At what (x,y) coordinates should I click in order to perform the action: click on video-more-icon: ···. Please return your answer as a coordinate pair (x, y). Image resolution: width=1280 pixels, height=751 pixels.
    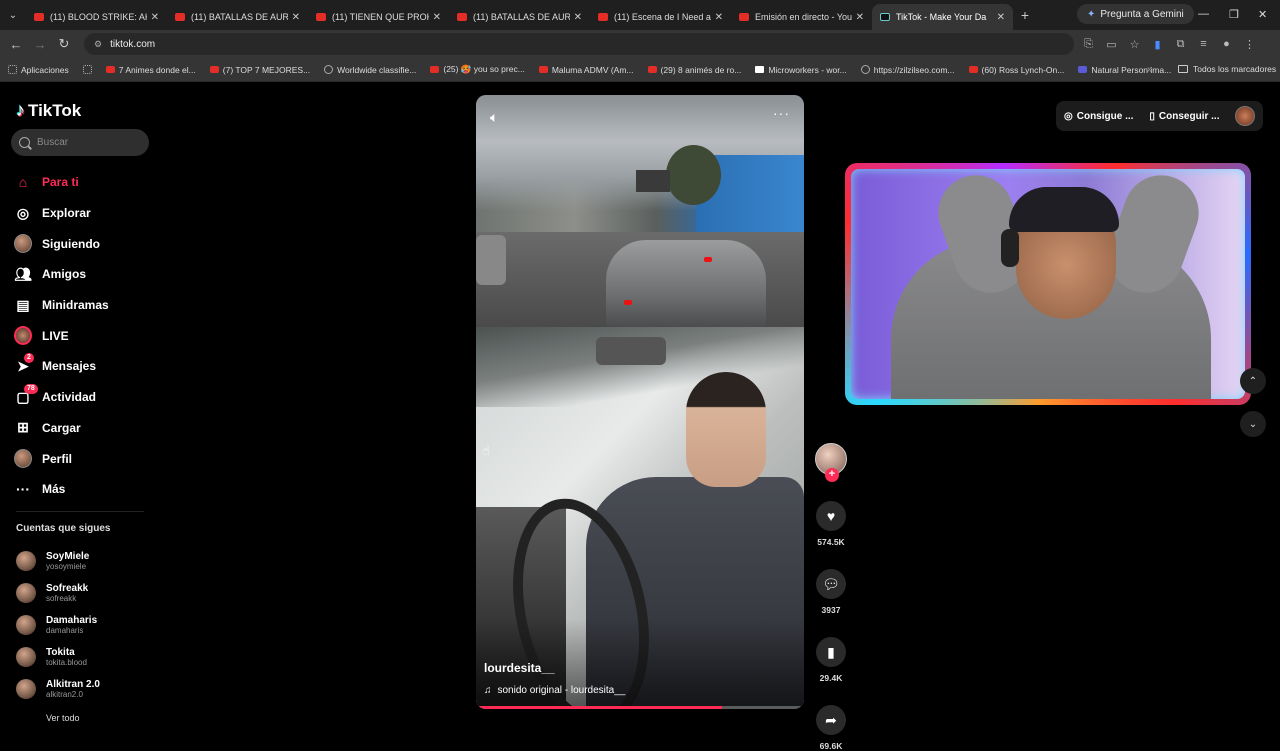
    Looking at the image, I should click on (781, 113).